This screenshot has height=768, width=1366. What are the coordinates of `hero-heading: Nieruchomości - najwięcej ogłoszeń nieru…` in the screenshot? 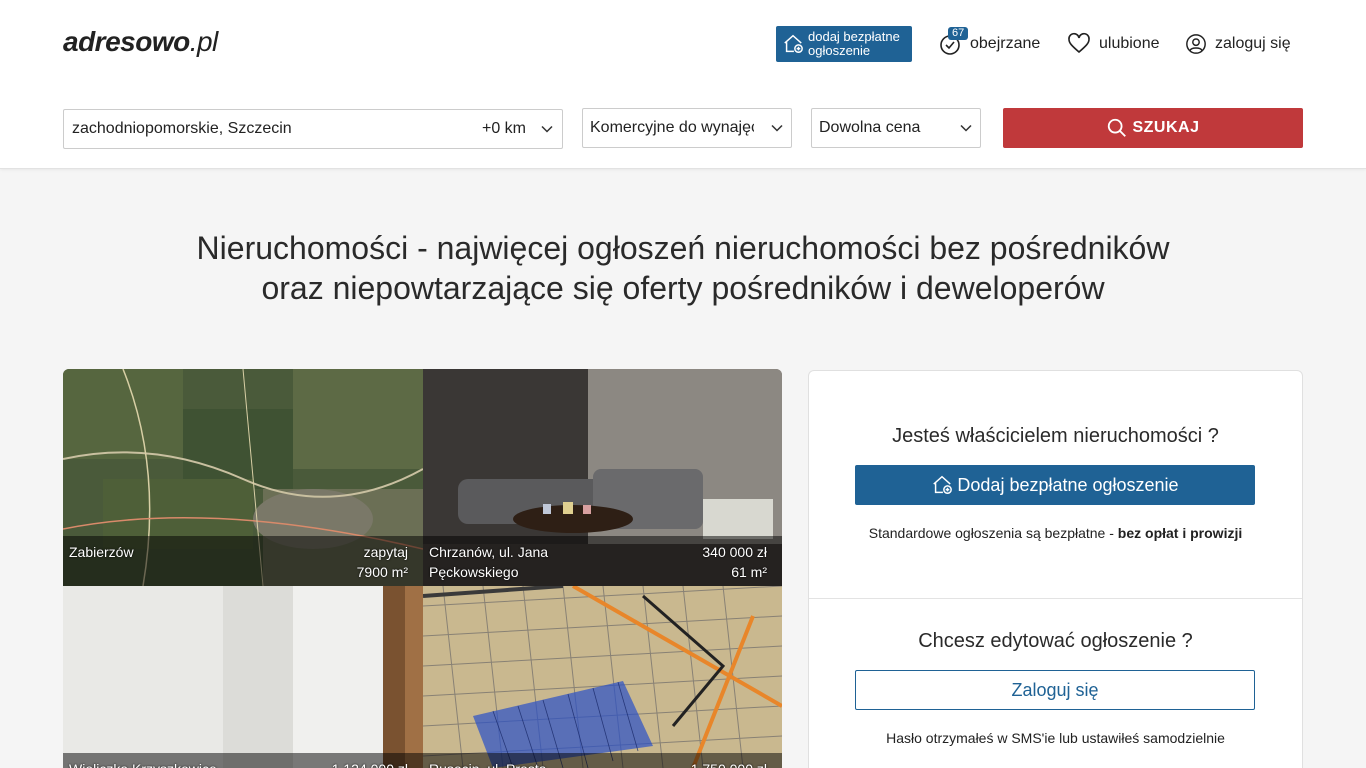 It's located at (683, 268).